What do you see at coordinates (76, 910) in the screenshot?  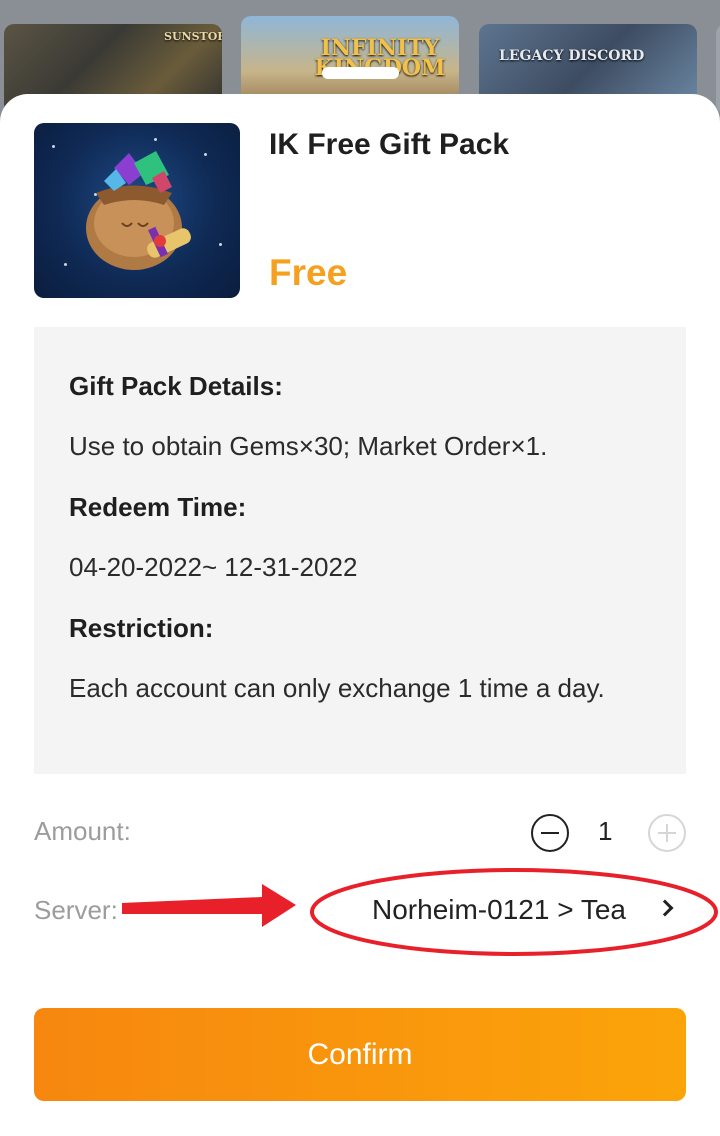 I see `server-label: Server:` at bounding box center [76, 910].